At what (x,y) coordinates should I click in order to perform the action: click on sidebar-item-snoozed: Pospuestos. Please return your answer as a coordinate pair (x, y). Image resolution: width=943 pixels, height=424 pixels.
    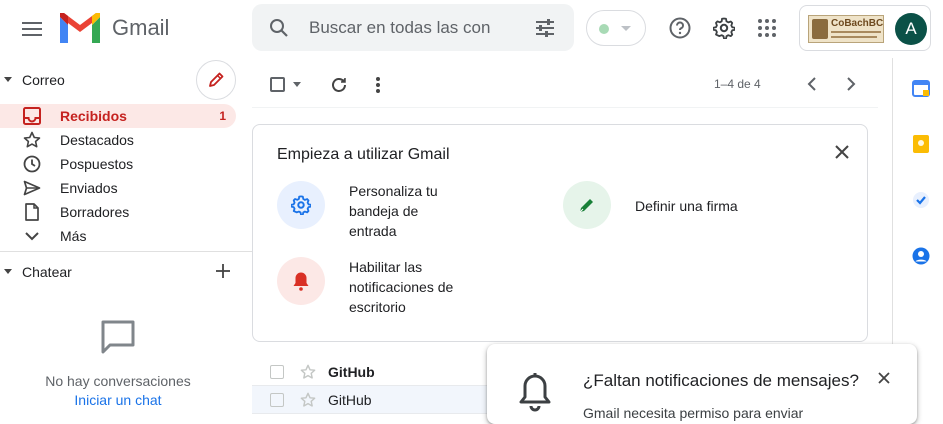
    Looking at the image, I should click on (118, 164).